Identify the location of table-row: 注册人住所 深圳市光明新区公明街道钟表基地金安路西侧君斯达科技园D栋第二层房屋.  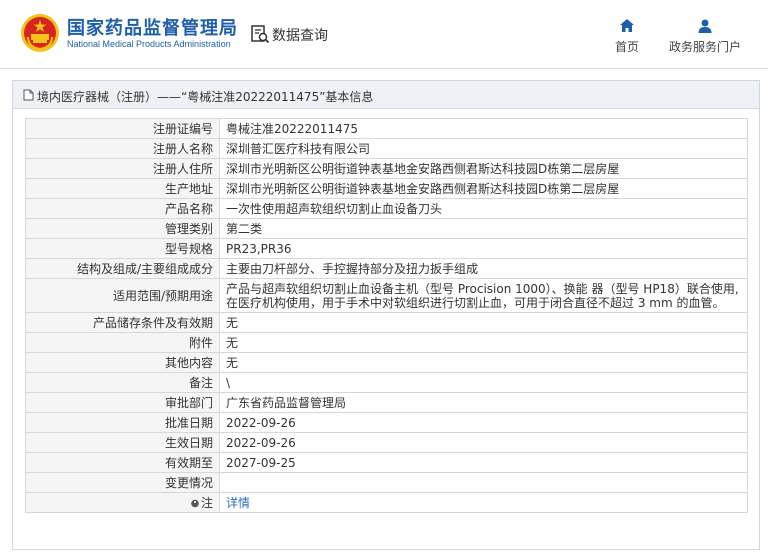
(386, 168).